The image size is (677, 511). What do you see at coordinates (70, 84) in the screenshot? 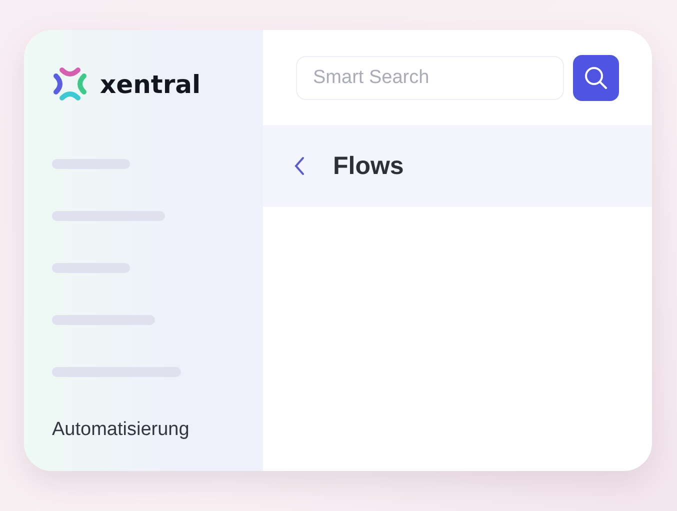
I see `logo-icon` at bounding box center [70, 84].